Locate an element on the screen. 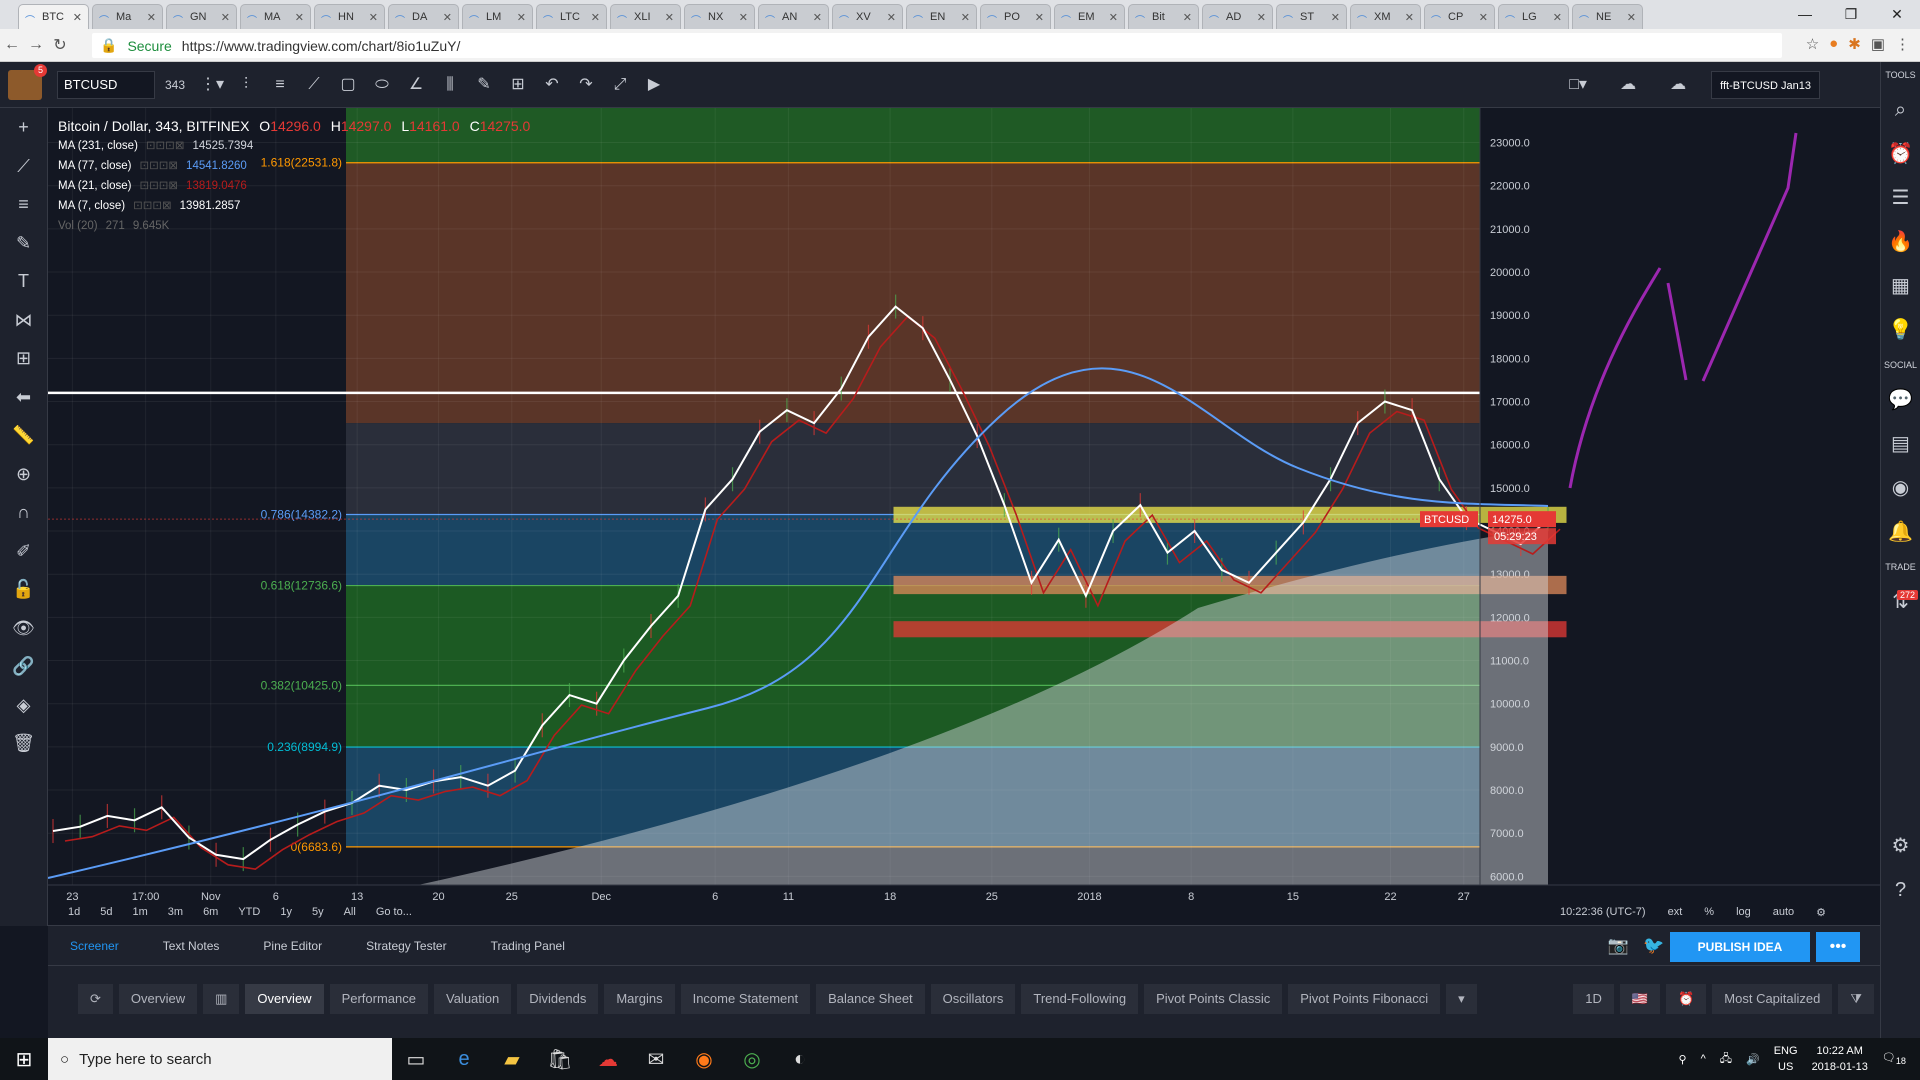 This screenshot has width=1920, height=1080. fib-icon: ≡ is located at coordinates (23, 204).